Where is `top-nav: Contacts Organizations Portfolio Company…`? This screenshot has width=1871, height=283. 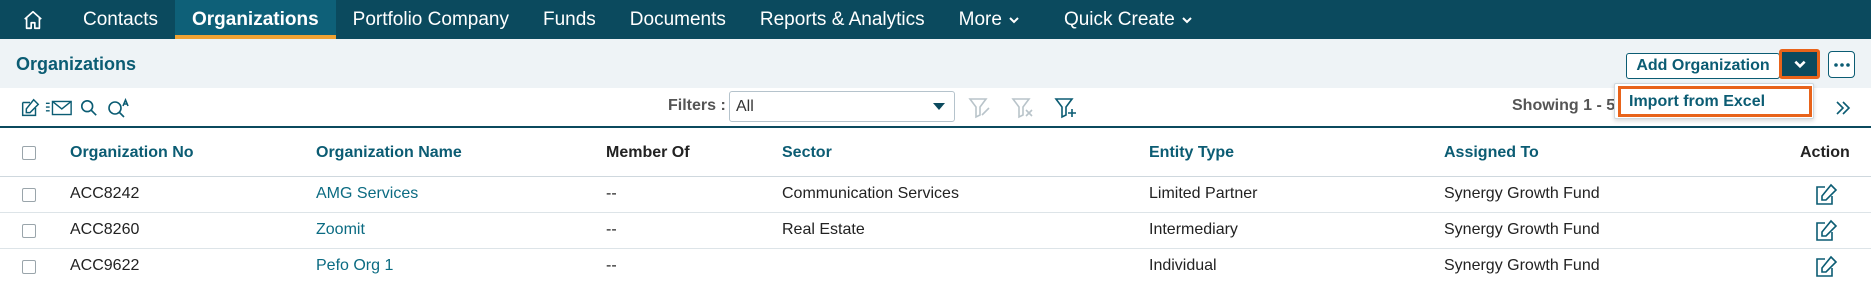 top-nav: Contacts Organizations Portfolio Company… is located at coordinates (935, 19).